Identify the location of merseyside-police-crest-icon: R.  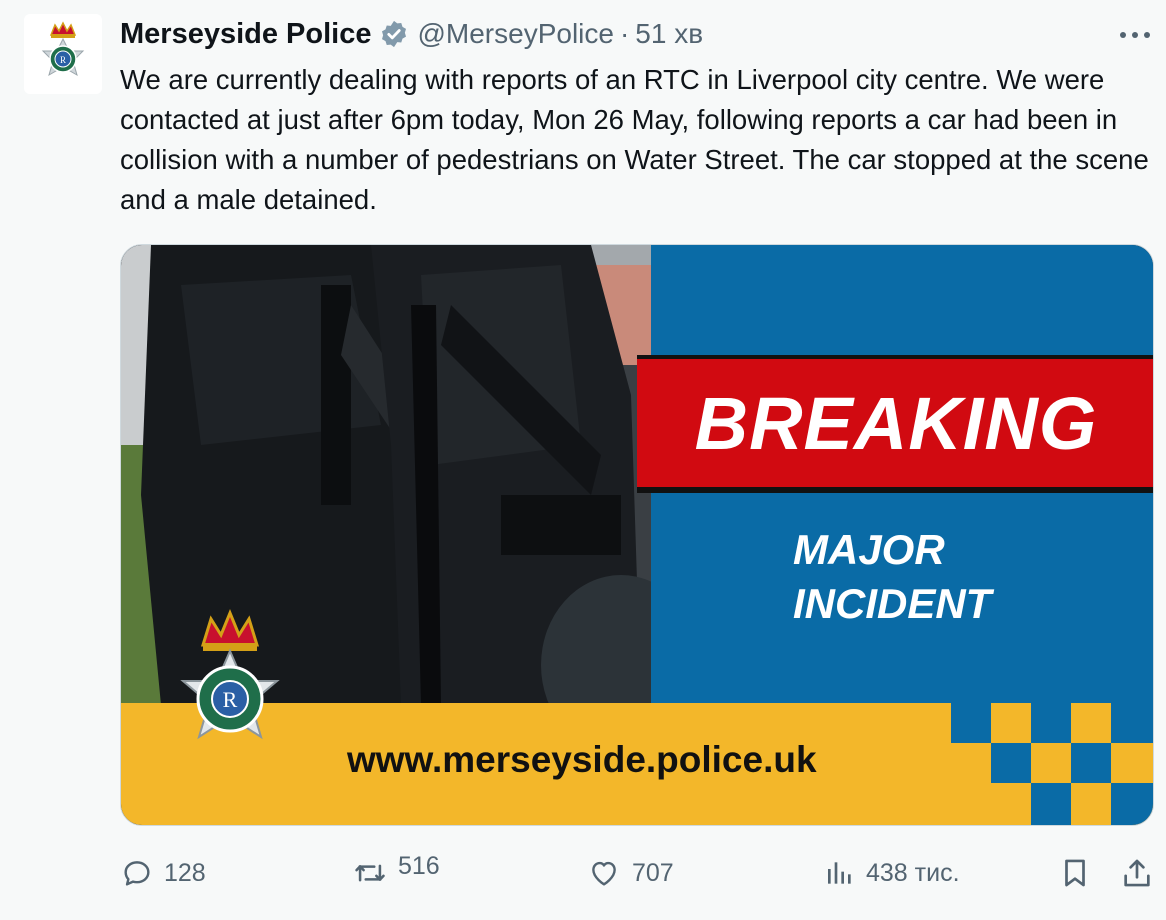
(230, 674).